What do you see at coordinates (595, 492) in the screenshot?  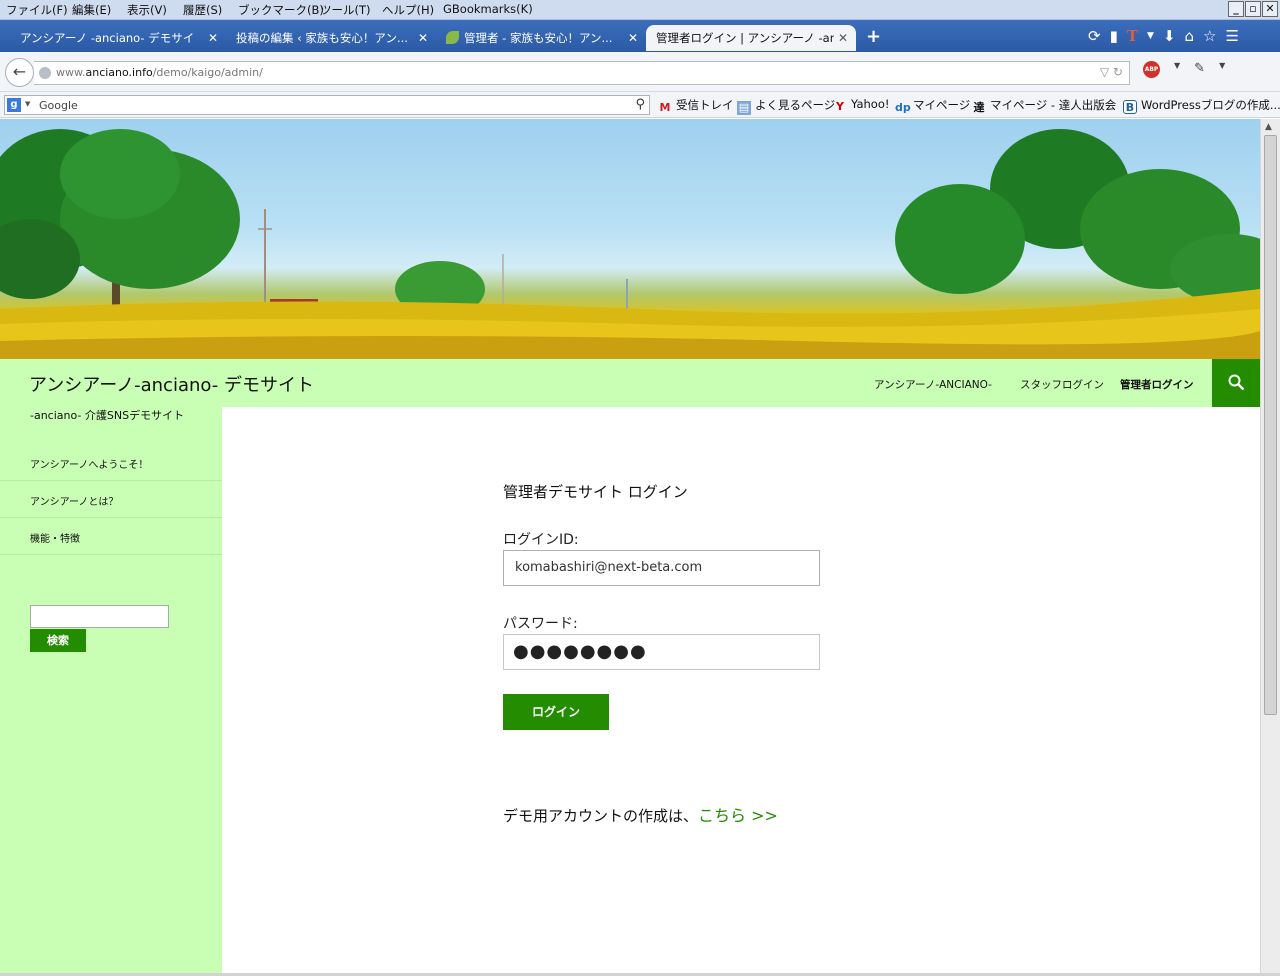 I see `login-title: 管理者デモサイト ログイン` at bounding box center [595, 492].